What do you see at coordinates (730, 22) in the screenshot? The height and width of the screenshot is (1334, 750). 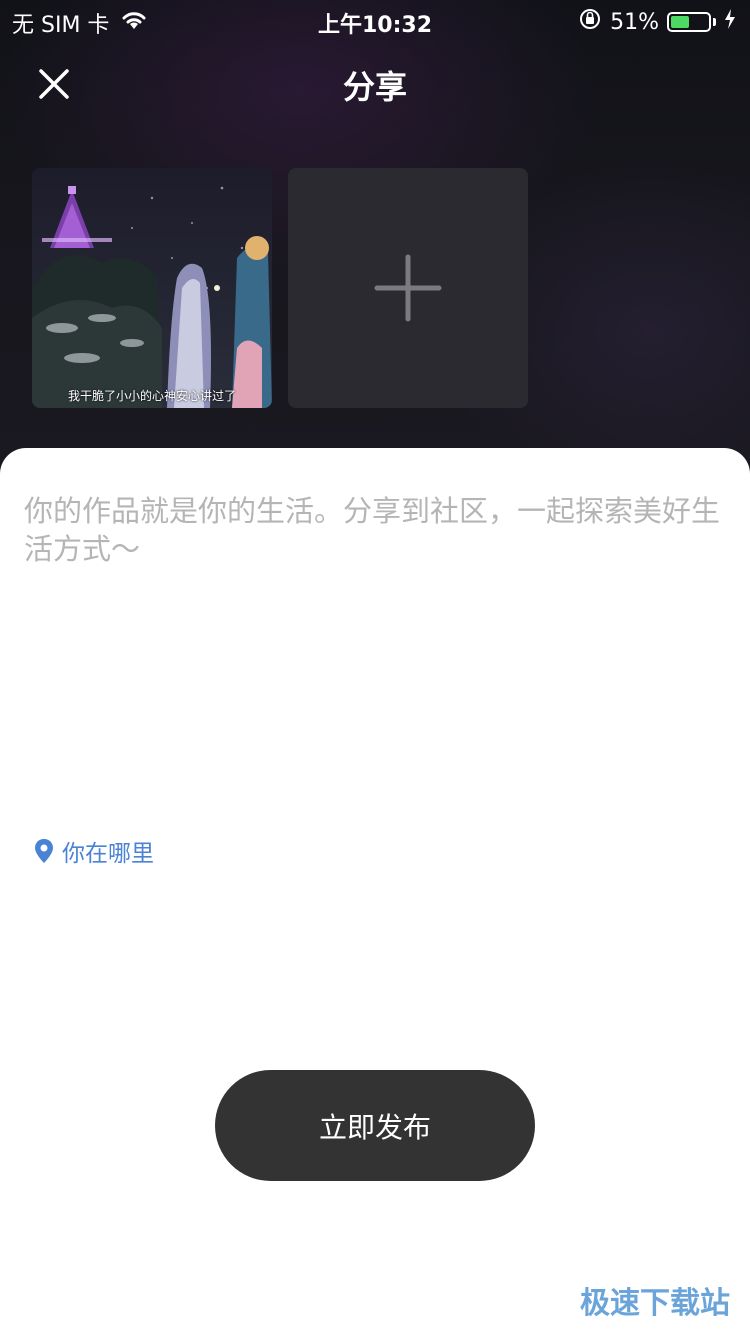 I see `charging-icon` at bounding box center [730, 22].